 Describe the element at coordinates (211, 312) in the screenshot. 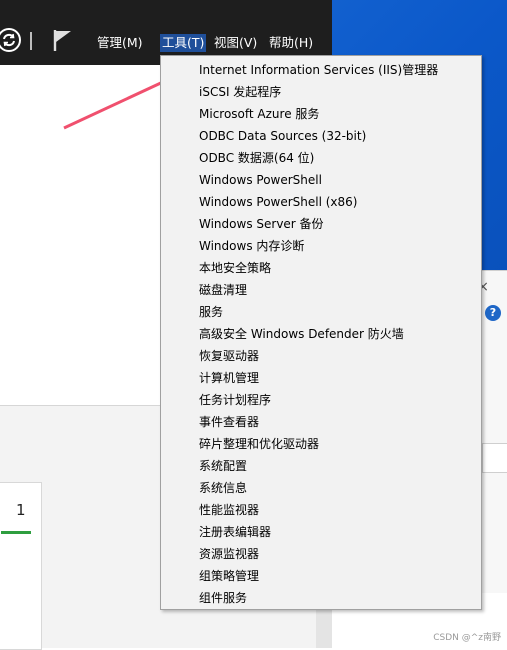

I see `menu-item-label: 服务` at that location.